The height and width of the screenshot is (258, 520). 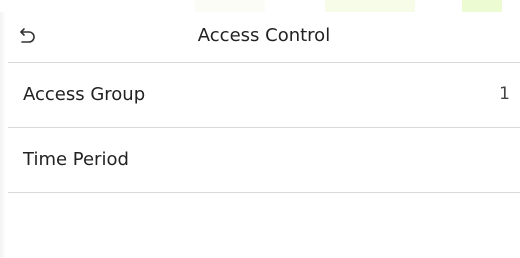 I want to click on edge-shadow, so click(x=3, y=135).